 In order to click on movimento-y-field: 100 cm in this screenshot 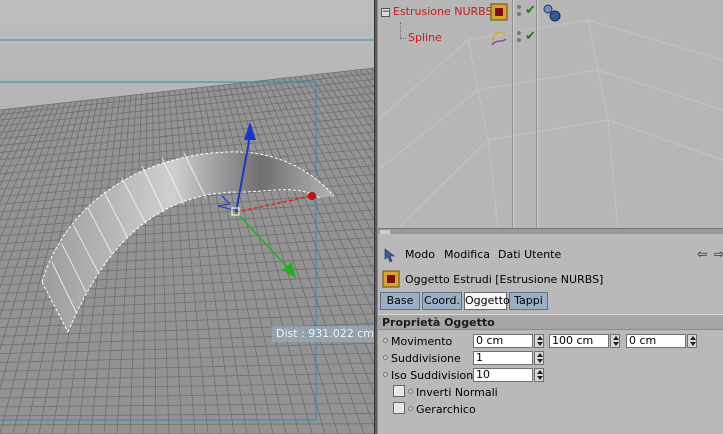, I will do `click(579, 341)`.